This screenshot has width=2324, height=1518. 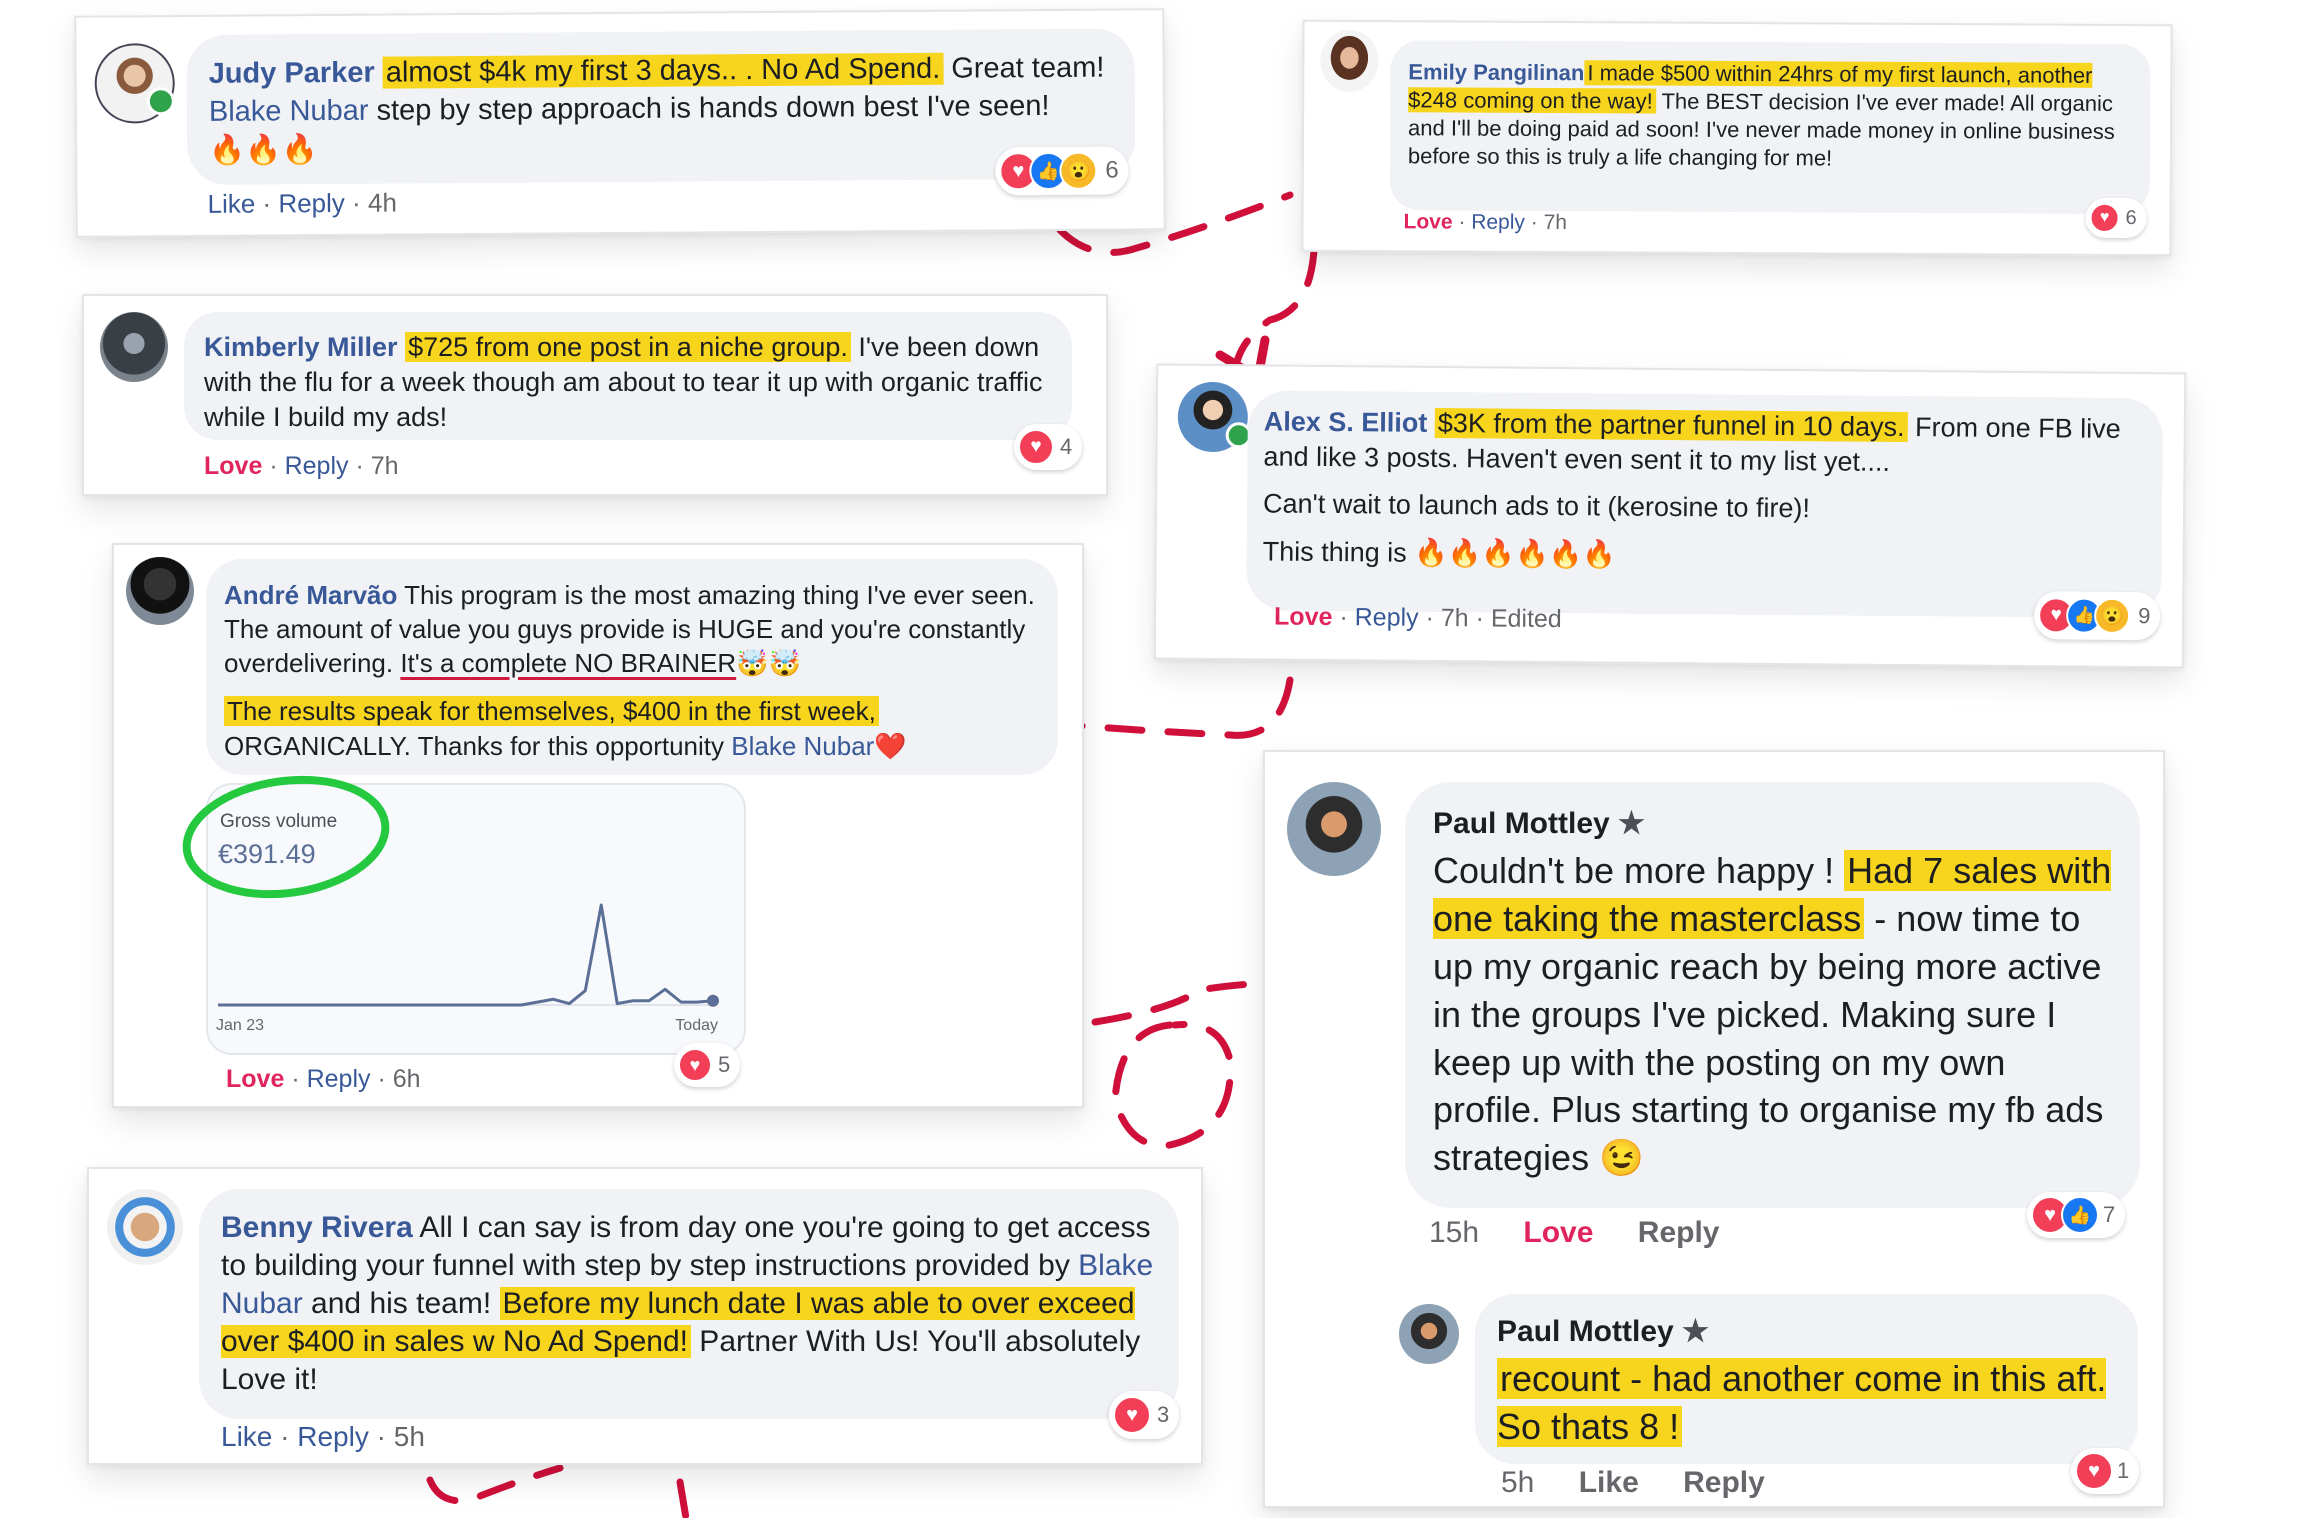 What do you see at coordinates (1334, 829) in the screenshot?
I see `avatar-paul` at bounding box center [1334, 829].